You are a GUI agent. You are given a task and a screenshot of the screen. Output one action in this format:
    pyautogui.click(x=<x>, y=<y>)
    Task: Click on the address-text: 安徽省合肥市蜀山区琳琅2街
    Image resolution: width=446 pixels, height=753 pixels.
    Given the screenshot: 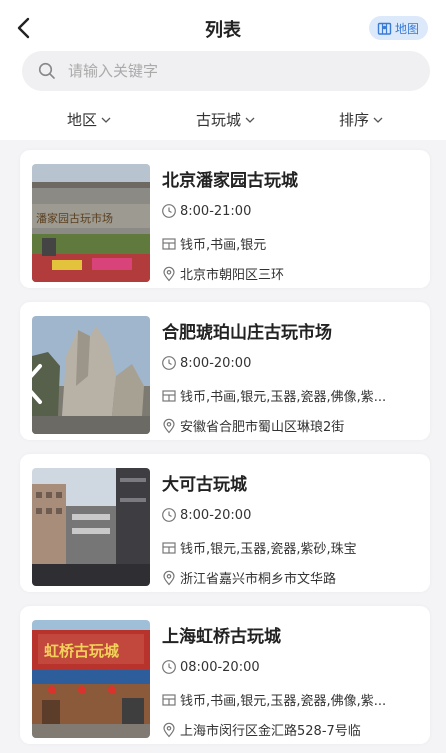 What is the action you would take?
    pyautogui.click(x=262, y=427)
    